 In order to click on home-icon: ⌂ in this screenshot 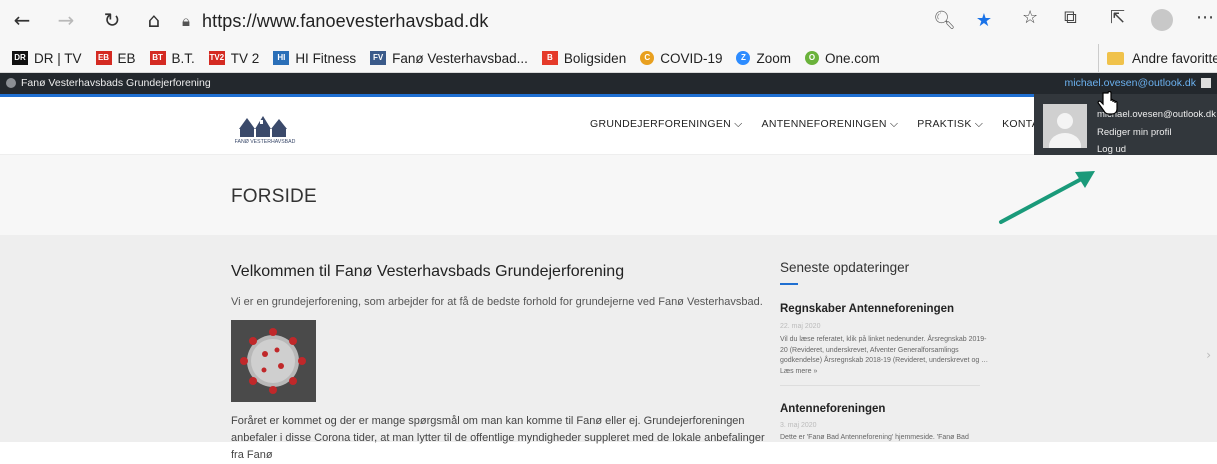, I will do `click(154, 20)`.